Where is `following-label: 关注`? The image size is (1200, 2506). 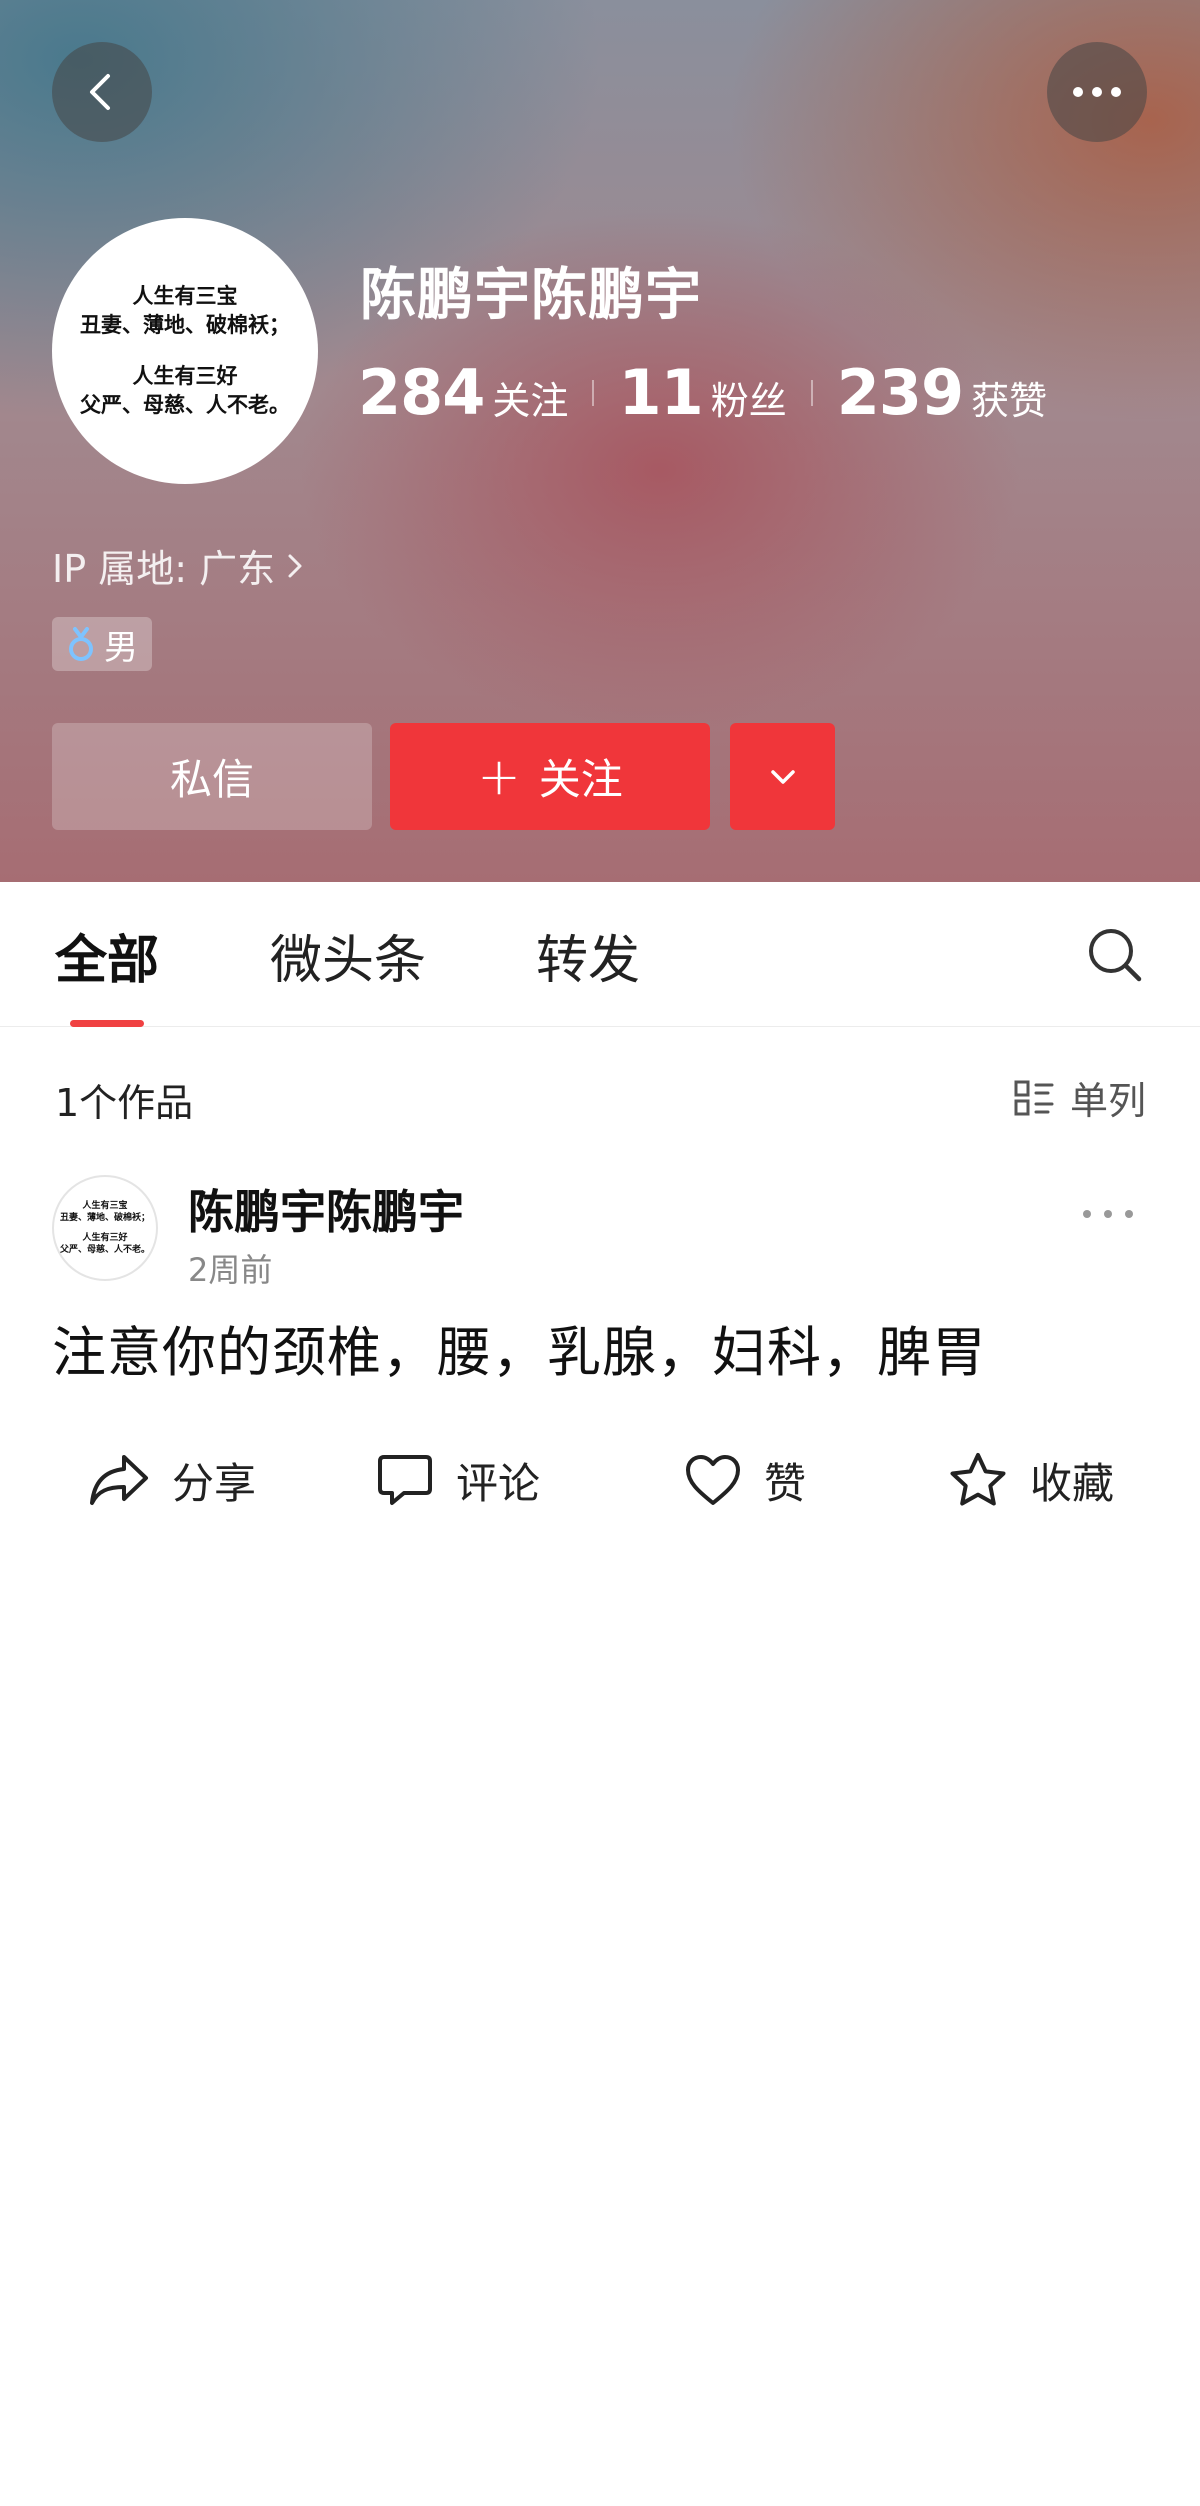
following-label: 关注 is located at coordinates (530, 397).